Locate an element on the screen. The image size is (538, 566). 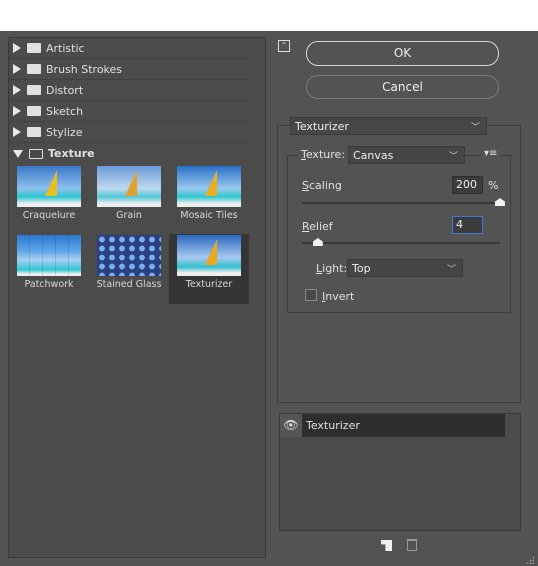
trash-icon is located at coordinates (412, 545).